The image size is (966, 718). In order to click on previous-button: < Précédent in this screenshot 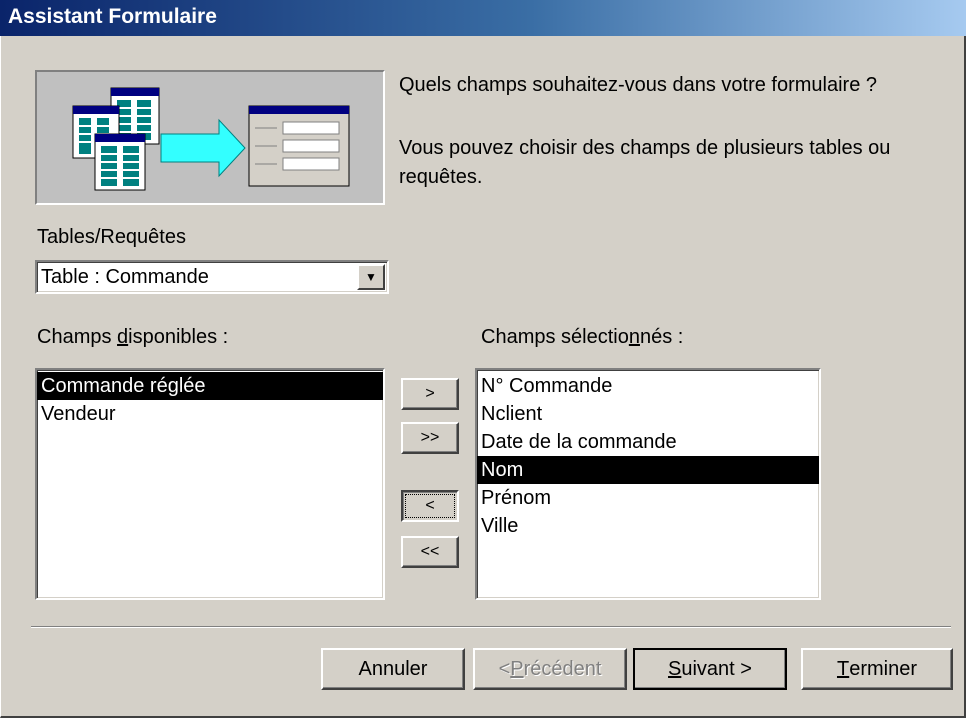, I will do `click(550, 669)`.